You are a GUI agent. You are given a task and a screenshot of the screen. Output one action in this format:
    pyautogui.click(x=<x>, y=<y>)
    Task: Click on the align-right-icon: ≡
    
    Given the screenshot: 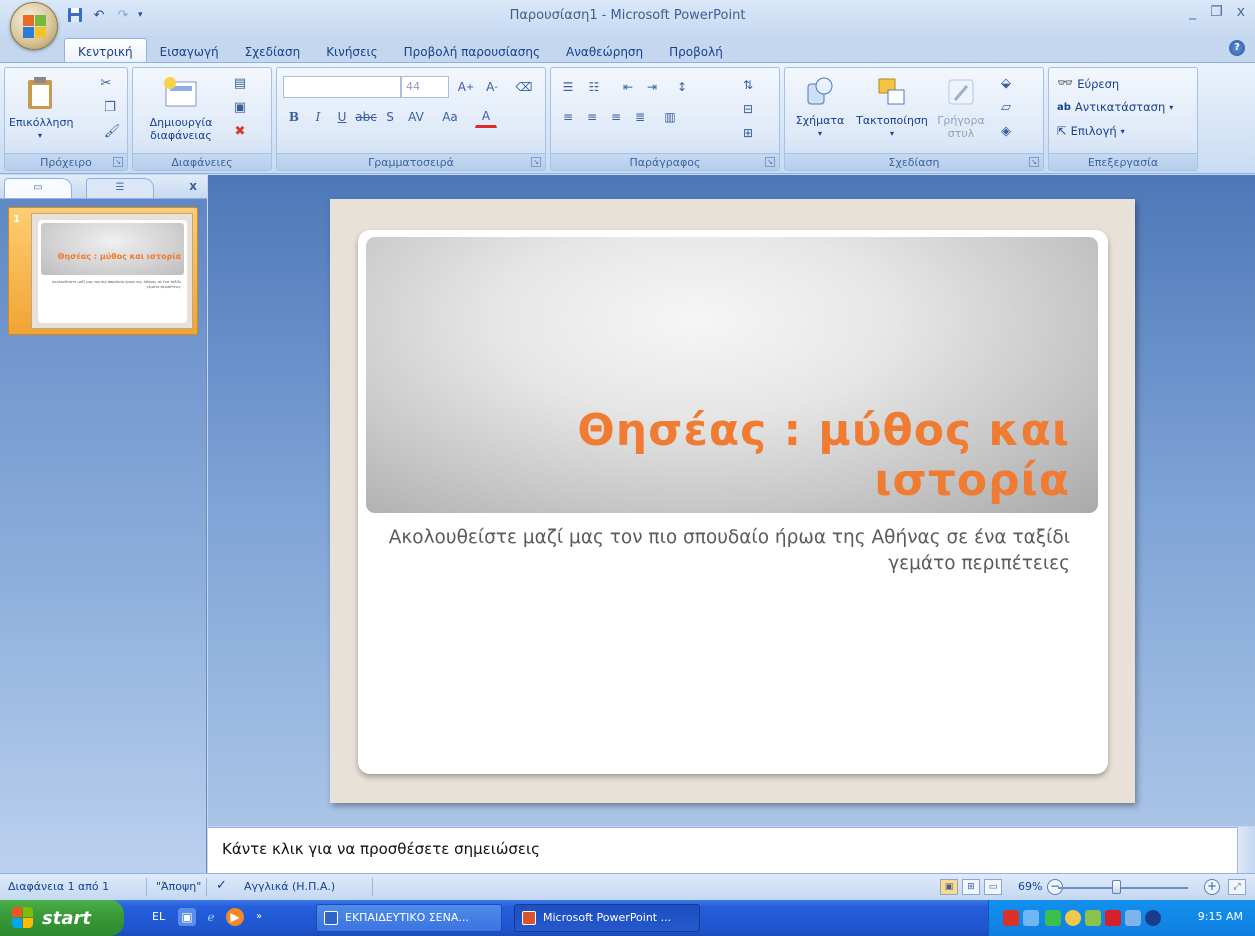 What is the action you would take?
    pyautogui.click(x=616, y=117)
    